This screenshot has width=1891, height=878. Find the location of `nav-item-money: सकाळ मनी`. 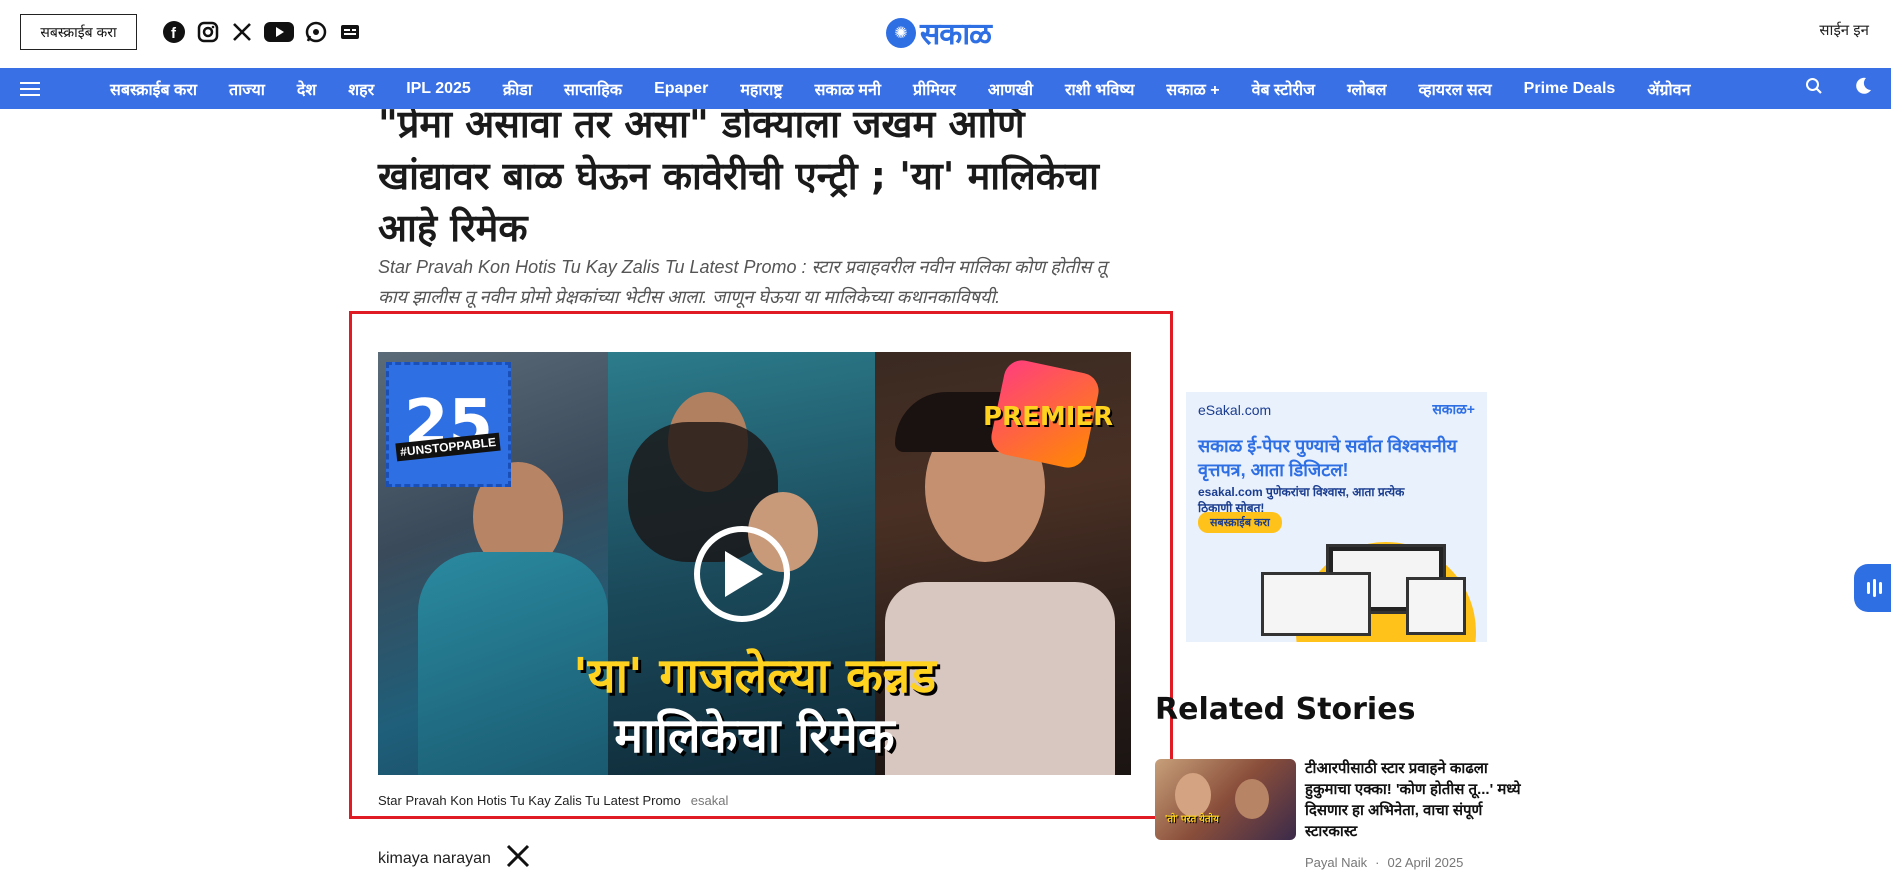

nav-item-money: सकाळ मनी is located at coordinates (848, 89).